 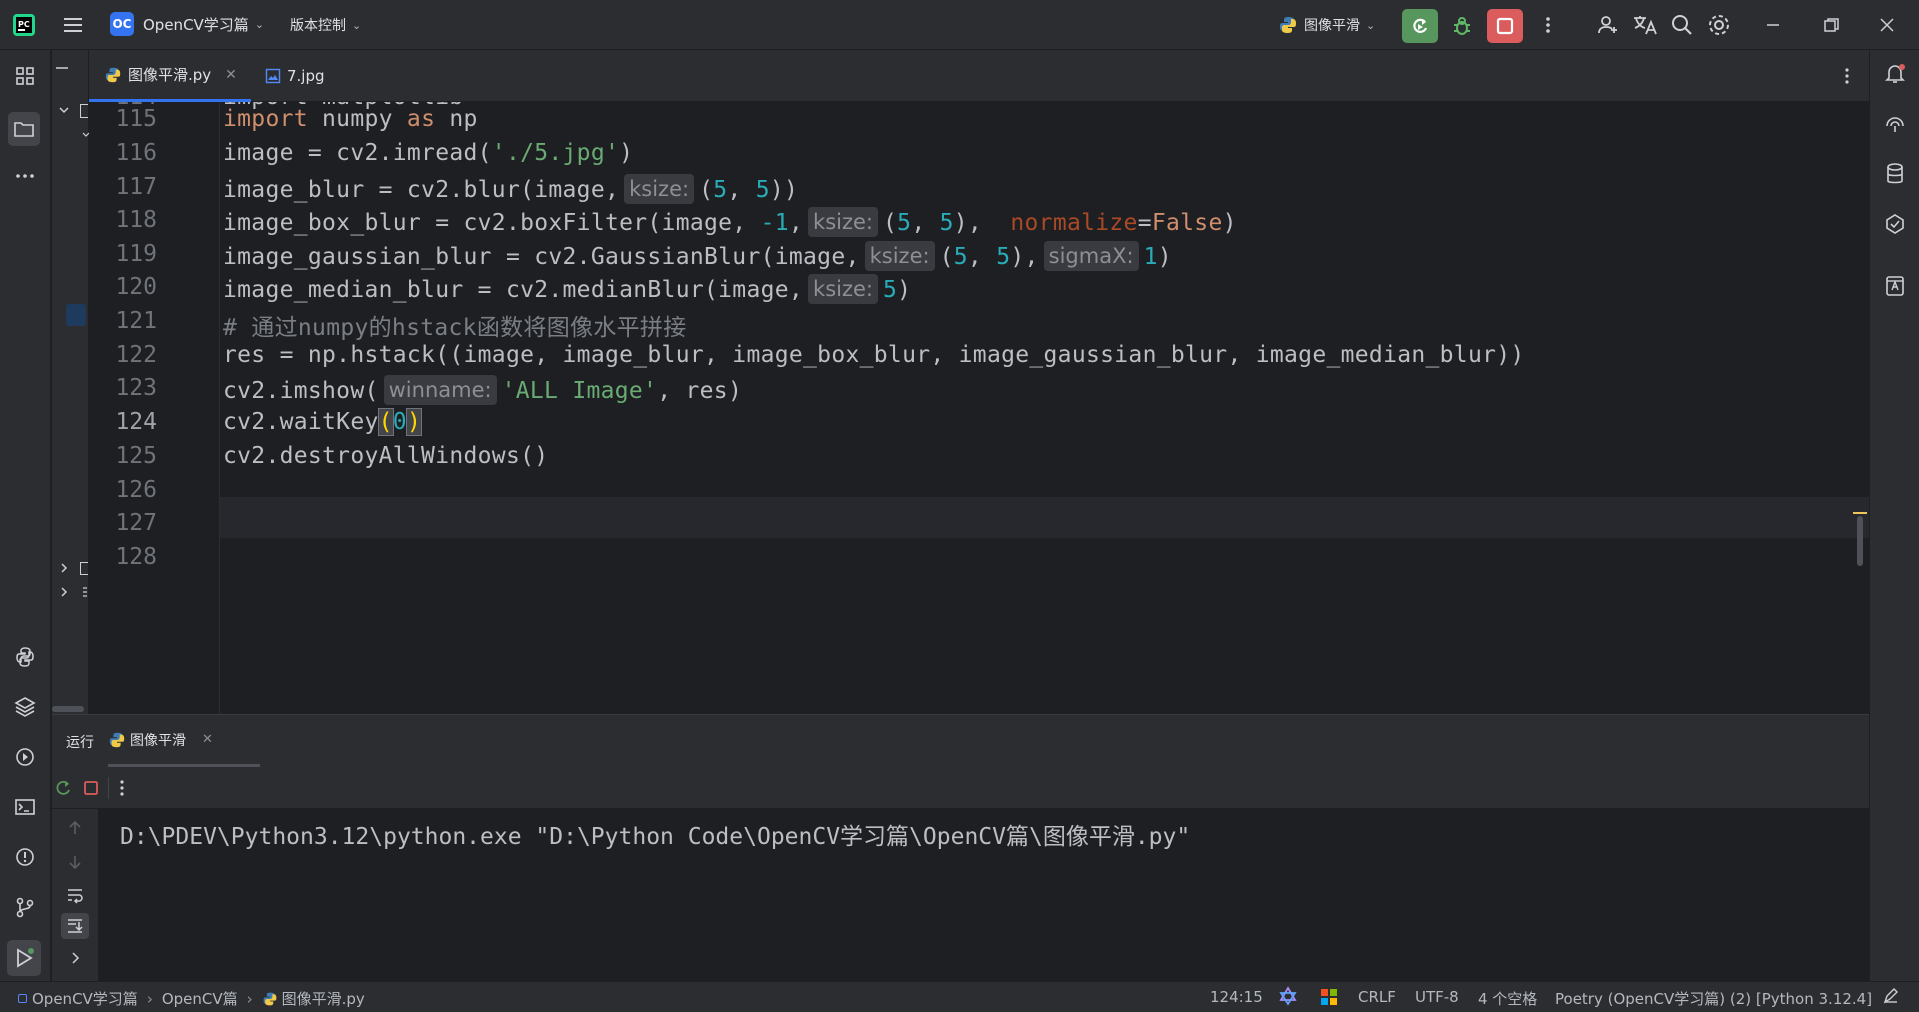 I want to click on inspection-widget: ⚠ 1 ⚠ 1 ✓ 1 ⌃ ⌄, so click(x=1779, y=104).